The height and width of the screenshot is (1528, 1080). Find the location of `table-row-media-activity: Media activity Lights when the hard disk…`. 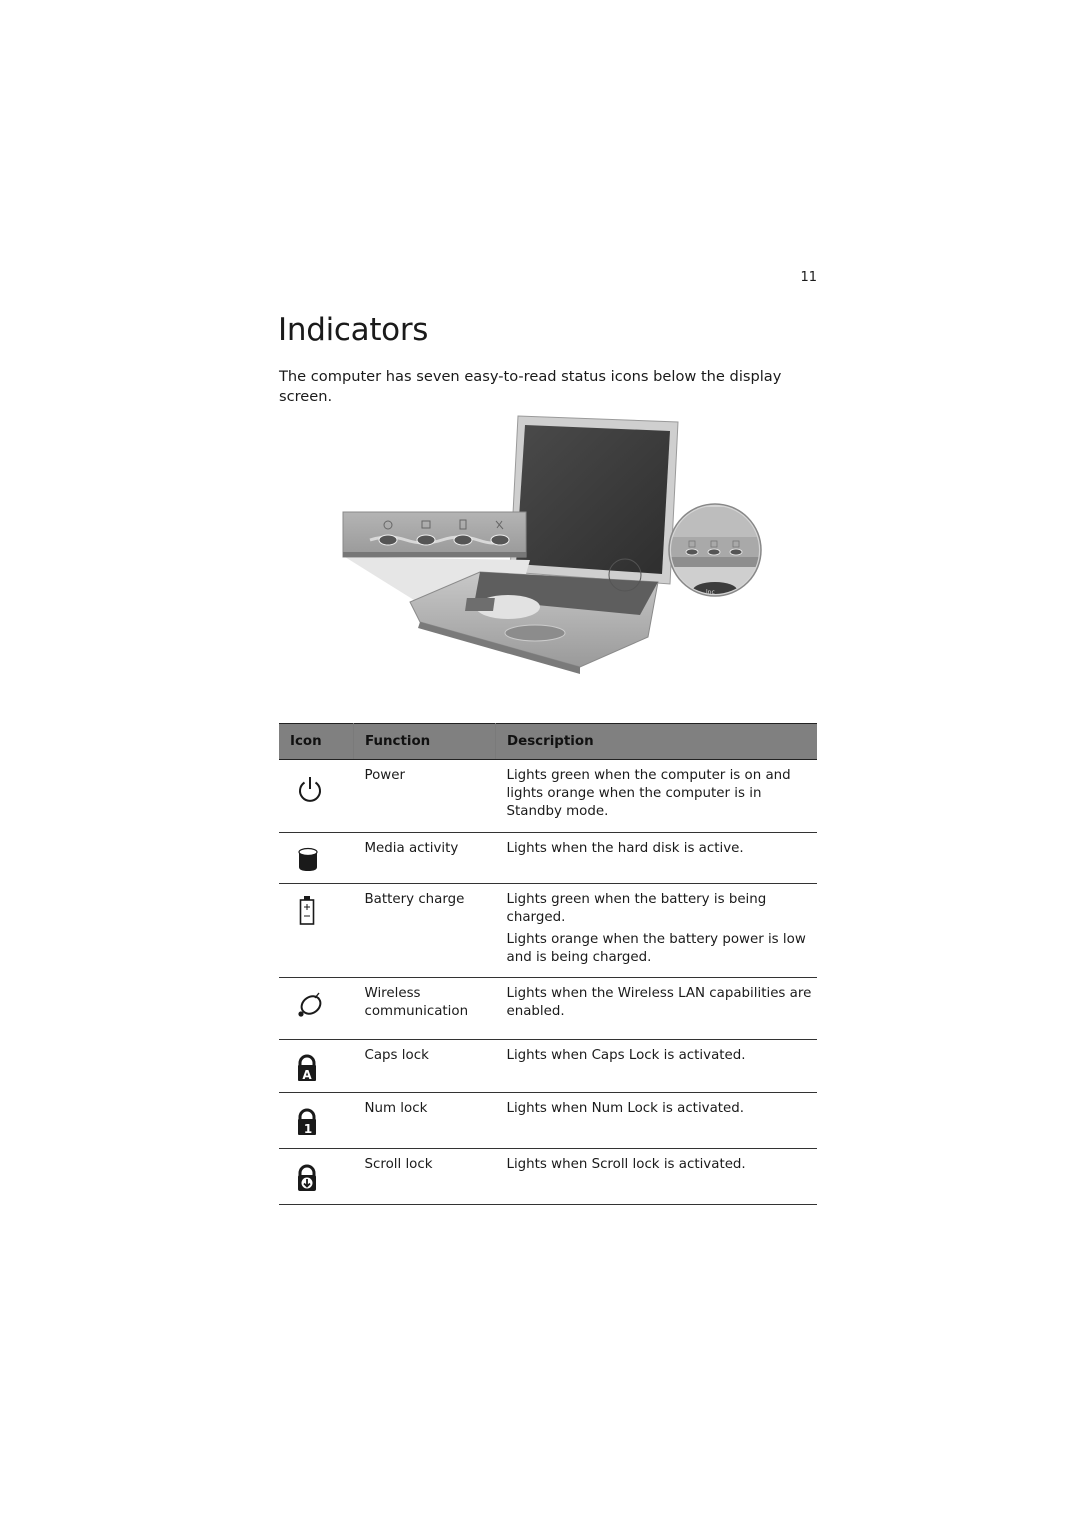

table-row-media-activity: Media activity Lights when the hard disk… is located at coordinates (548, 858).